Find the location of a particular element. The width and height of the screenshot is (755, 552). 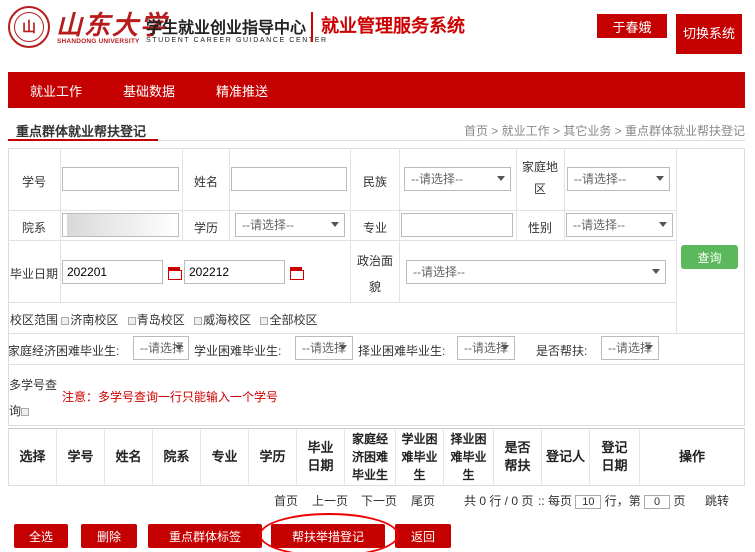

student-id-input is located at coordinates (120, 179).